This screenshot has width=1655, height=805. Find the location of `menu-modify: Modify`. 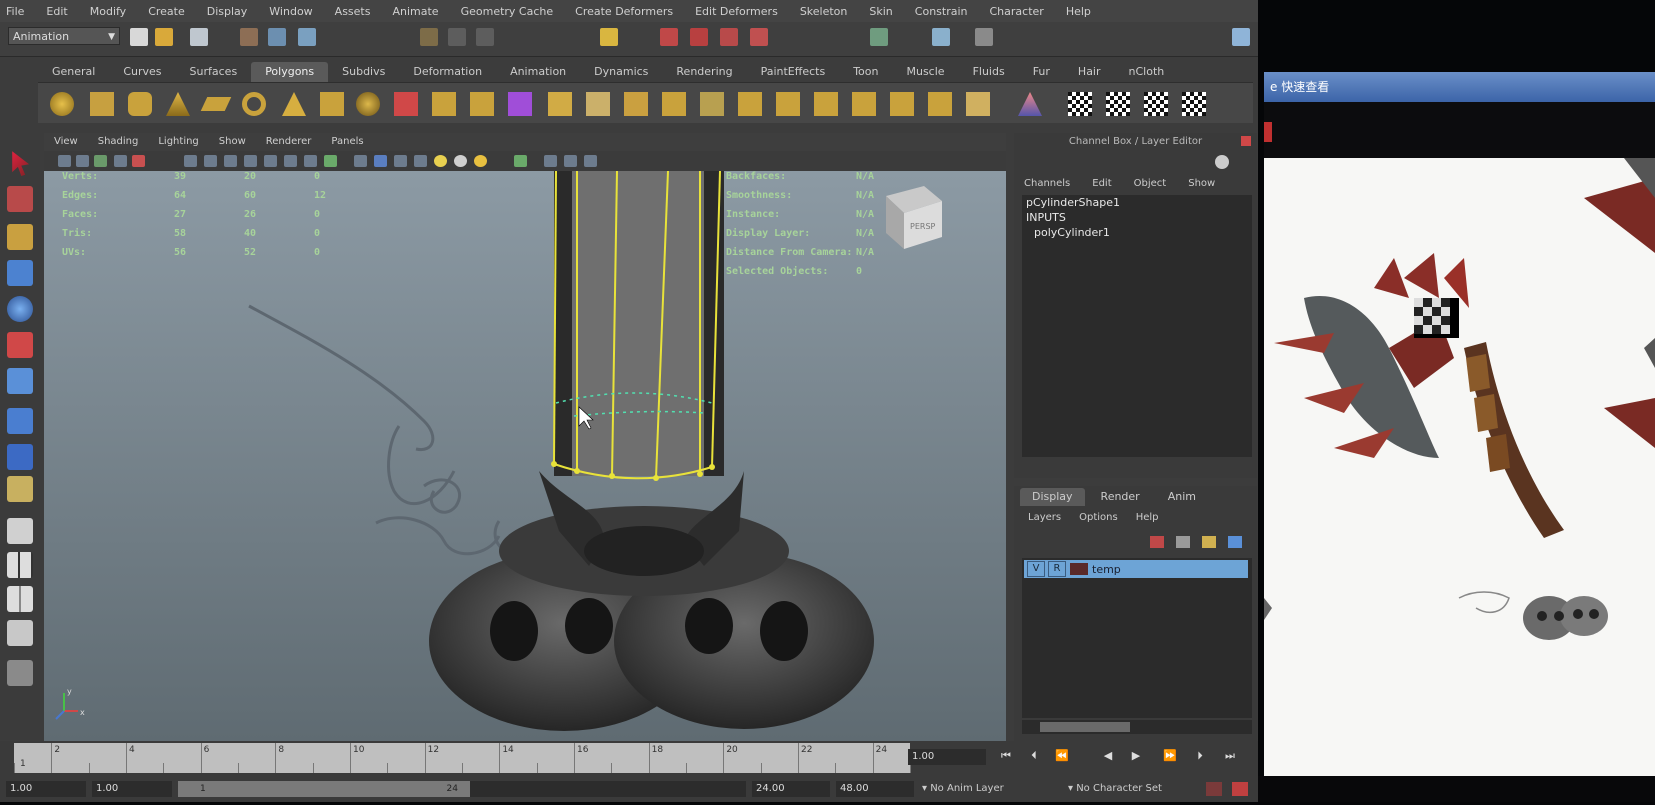

menu-modify: Modify is located at coordinates (108, 11).